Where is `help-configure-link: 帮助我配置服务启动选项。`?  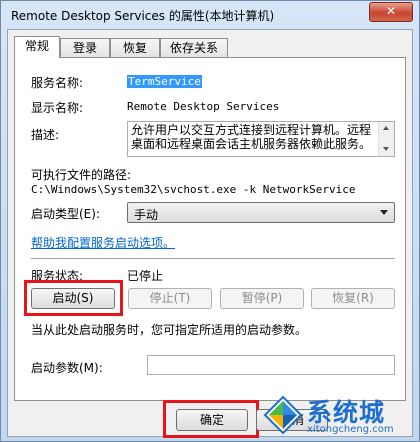 help-configure-link: 帮助我配置服务启动选项。 is located at coordinates (103, 242).